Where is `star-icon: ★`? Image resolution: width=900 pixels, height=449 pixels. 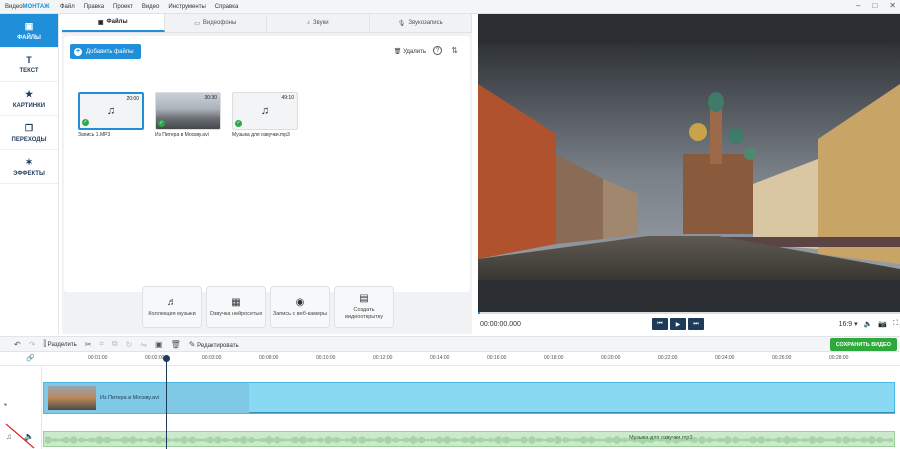 star-icon: ★ is located at coordinates (29, 93).